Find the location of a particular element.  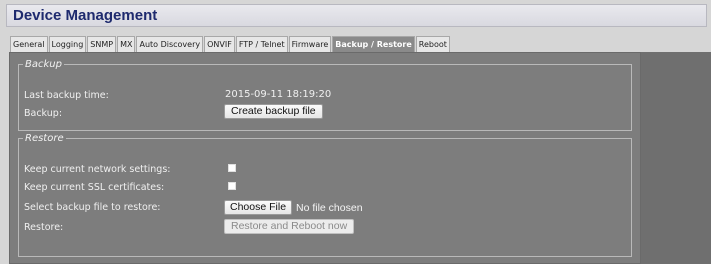

tab-snmp: SNMP is located at coordinates (102, 44).